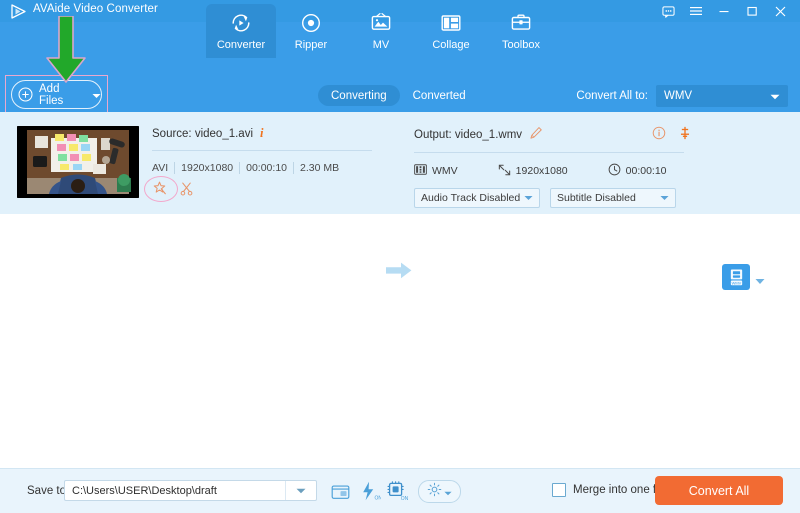  Describe the element at coordinates (144, 490) in the screenshot. I see `save-to-path-value: C:\Users\USER\Desktop\draft` at that location.